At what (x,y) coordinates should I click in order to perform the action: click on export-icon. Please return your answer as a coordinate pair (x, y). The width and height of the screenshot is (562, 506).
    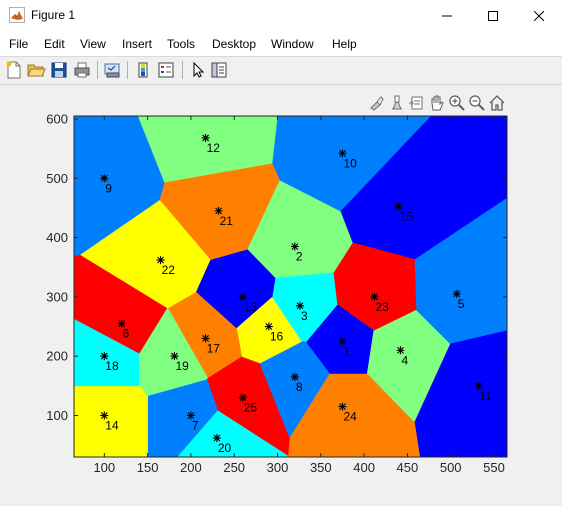
    Looking at the image, I should click on (416, 103).